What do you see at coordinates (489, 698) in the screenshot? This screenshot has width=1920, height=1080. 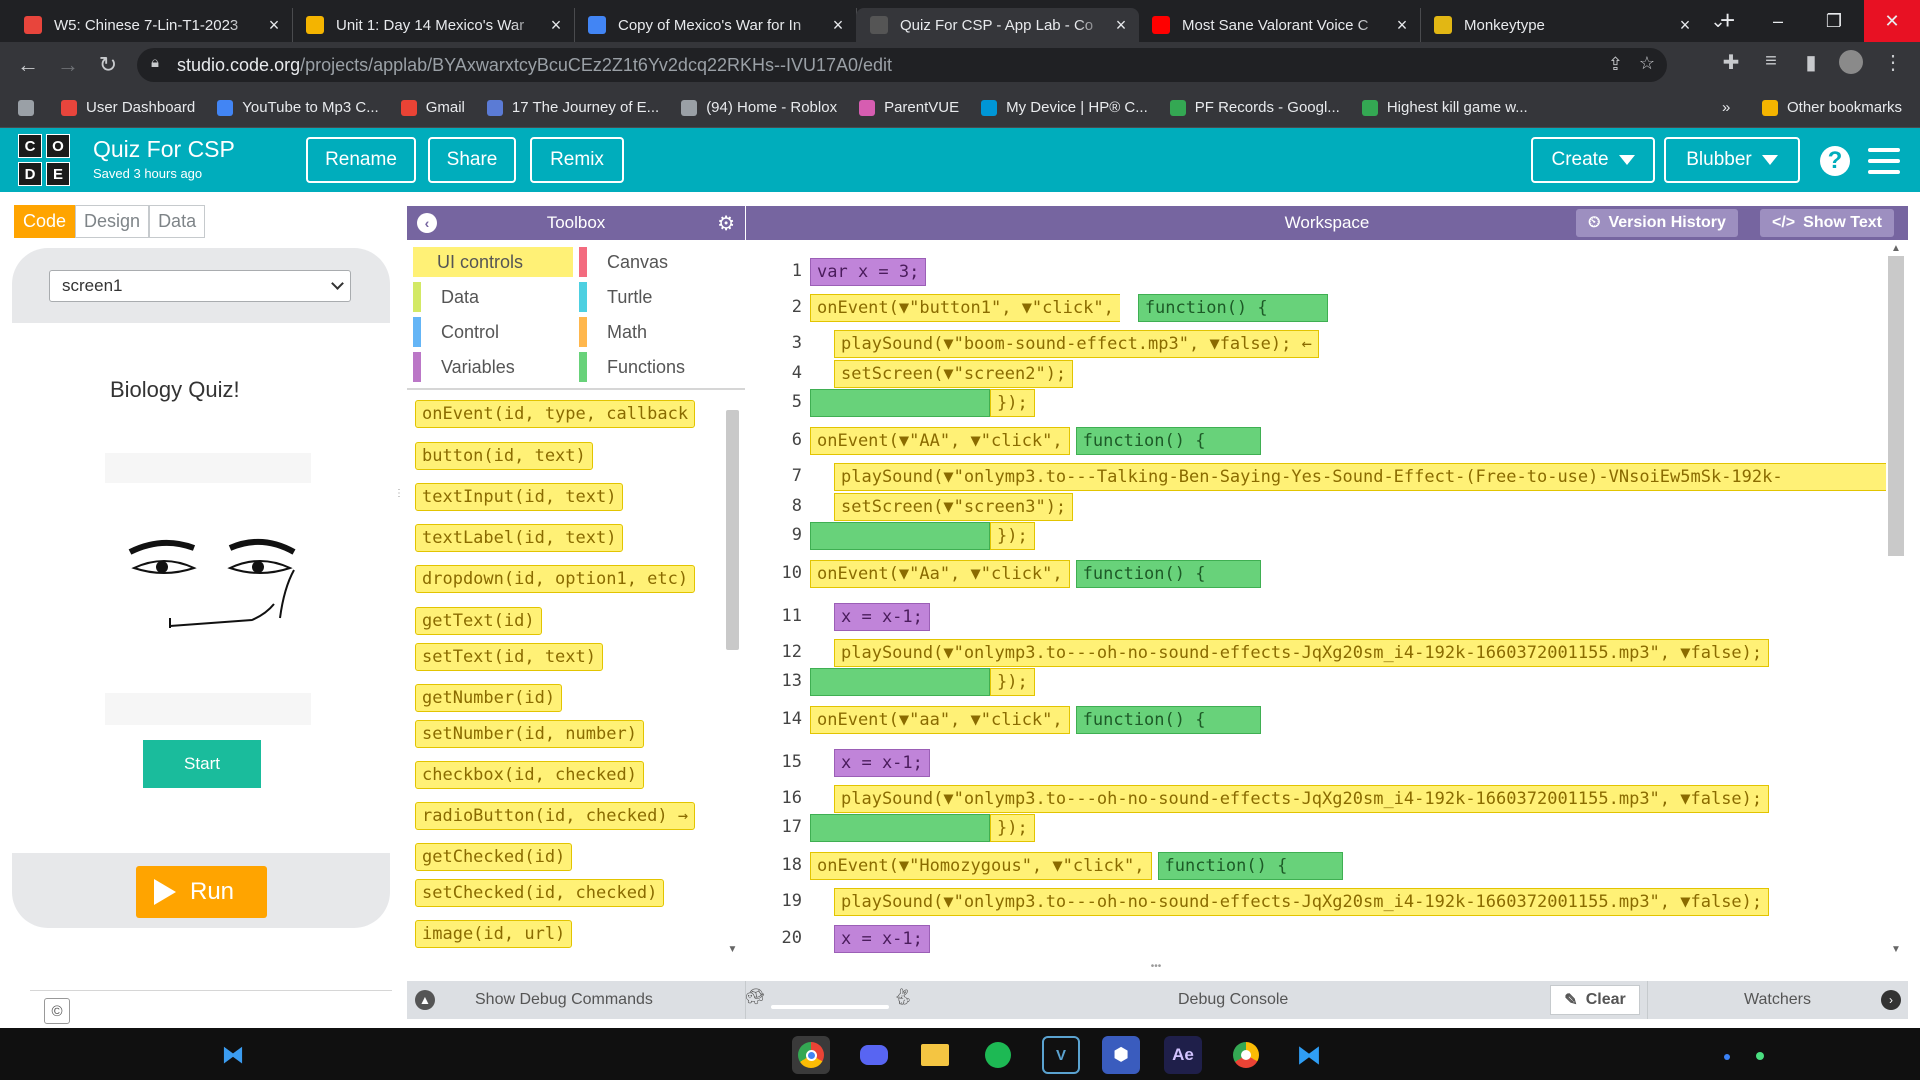 I see `toolbox-block: getNumber(id)` at bounding box center [489, 698].